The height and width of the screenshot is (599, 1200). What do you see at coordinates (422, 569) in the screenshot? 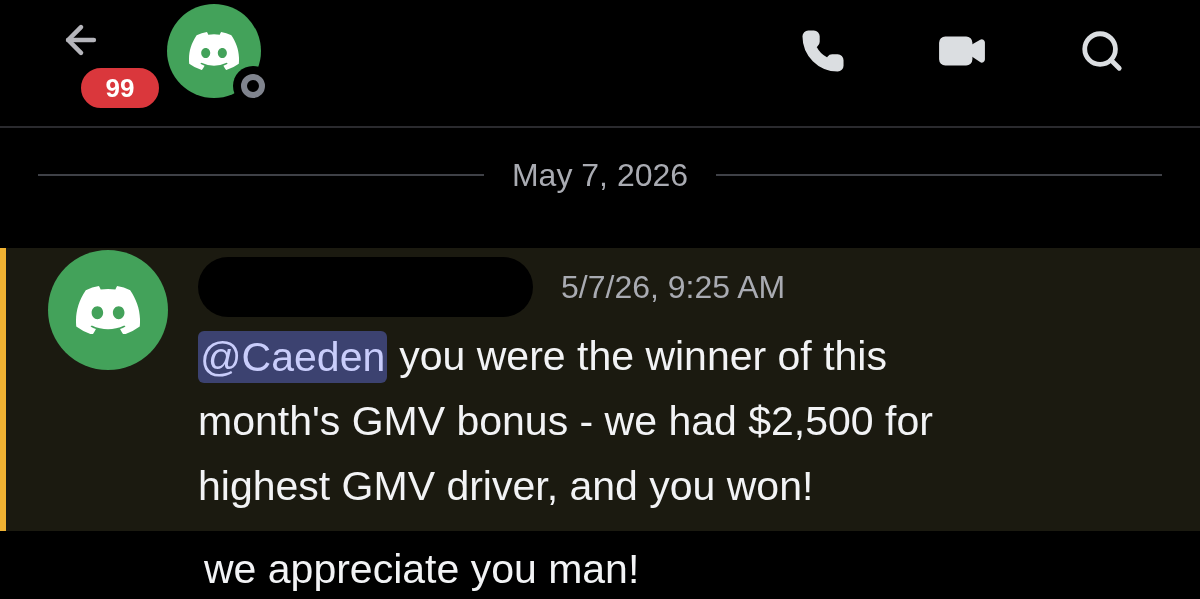
I see `message-text: we appreciate you man!` at bounding box center [422, 569].